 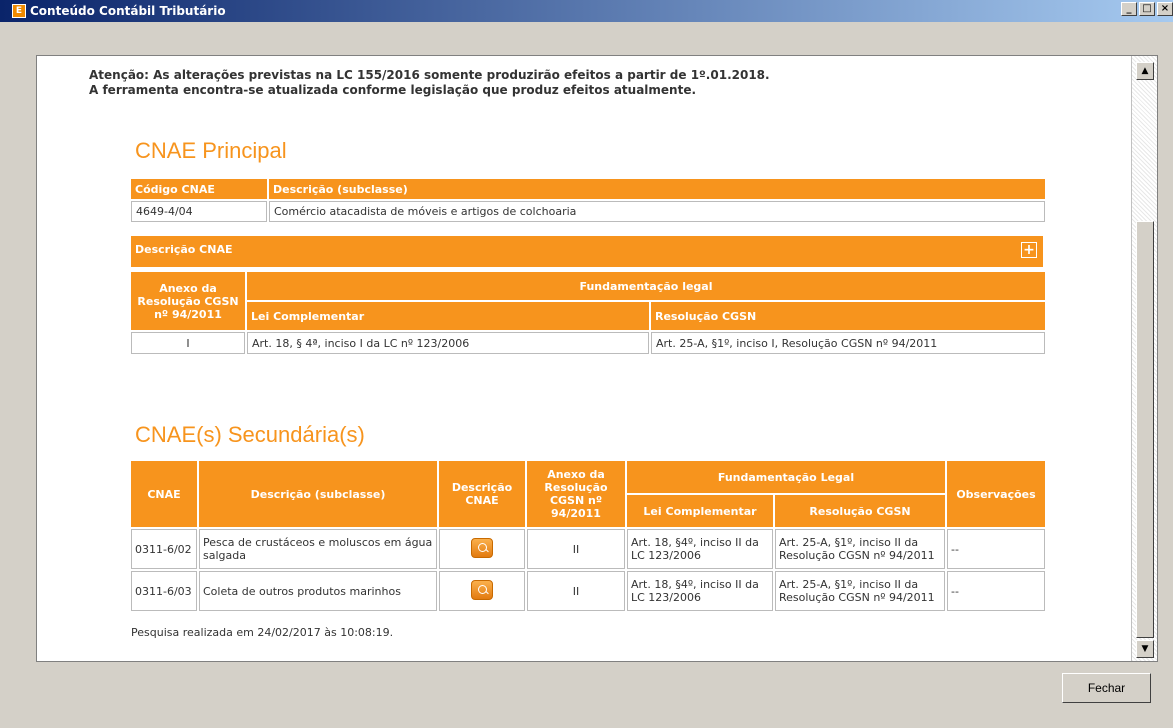 I want to click on app-icon: E, so click(x=19, y=11).